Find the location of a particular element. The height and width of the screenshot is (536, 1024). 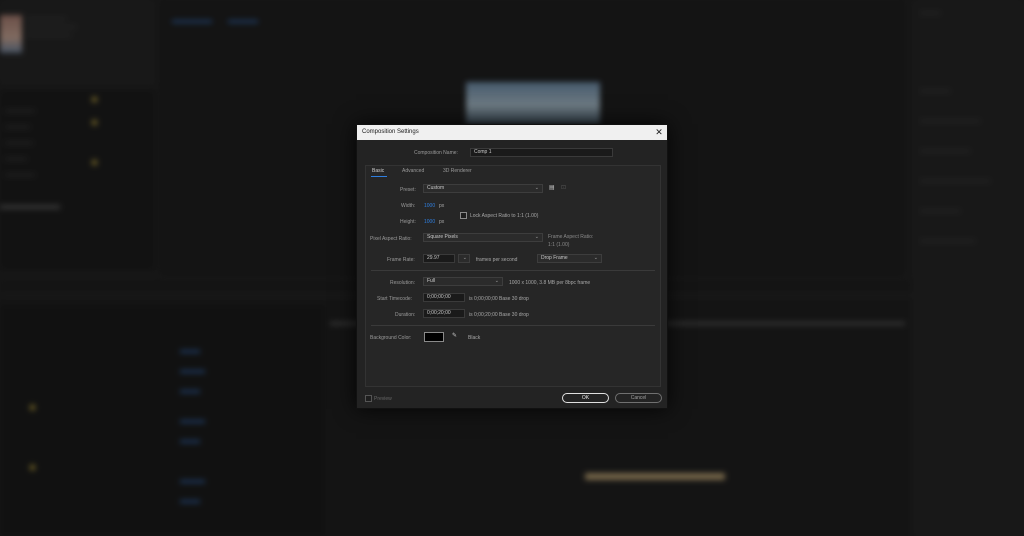

duration-info: is 0;00;20;00 Base 30 drop is located at coordinates (499, 315).